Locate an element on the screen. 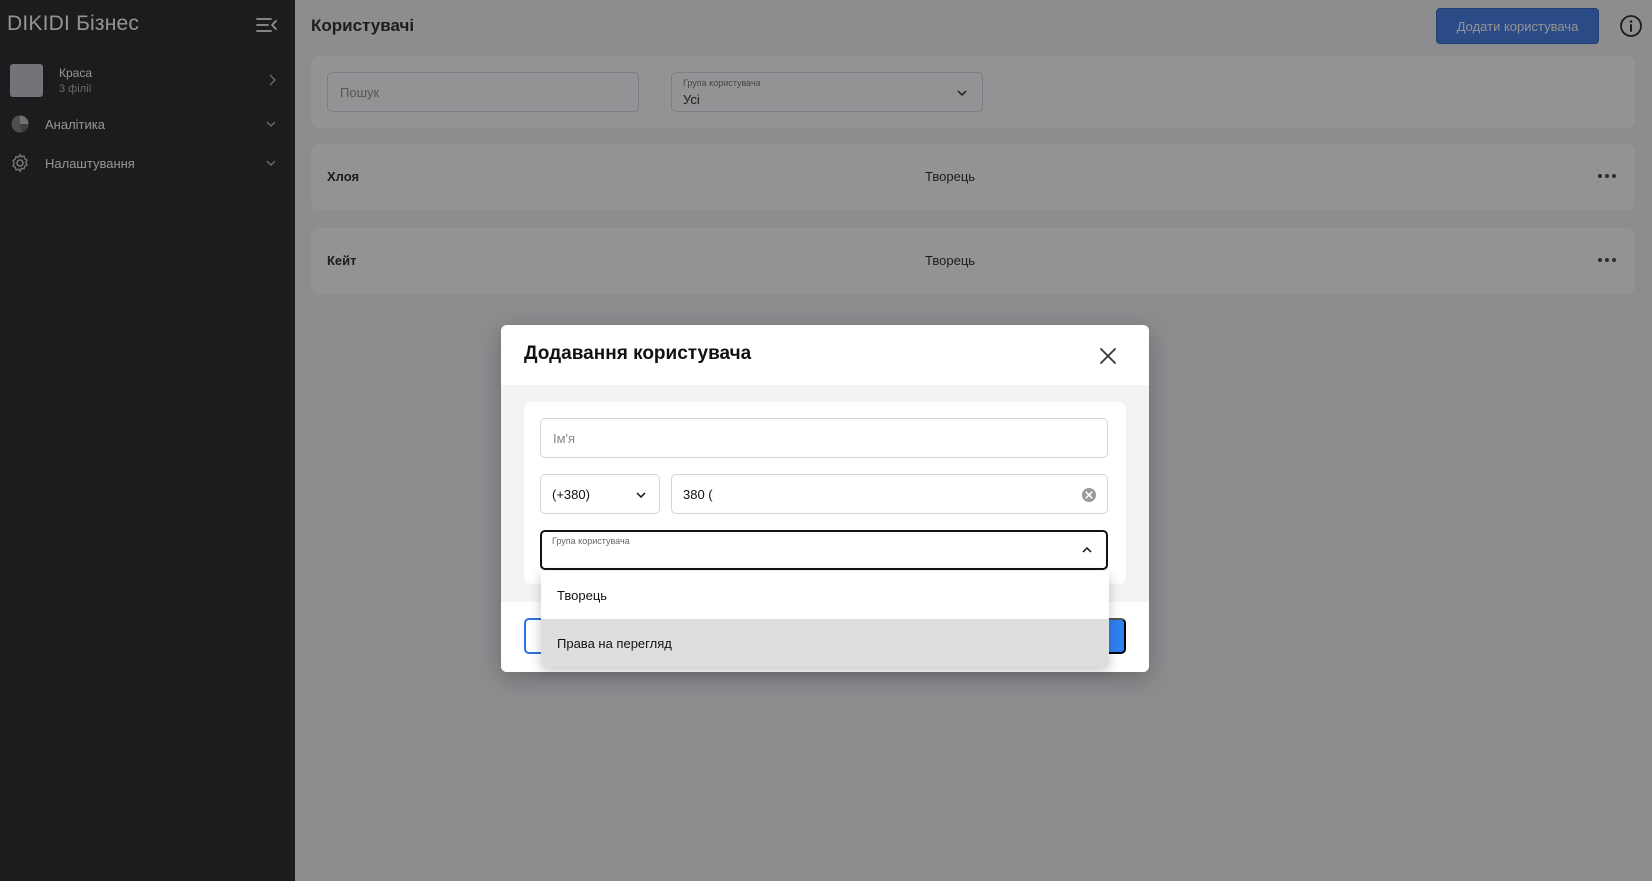 This screenshot has width=1652, height=881. close-icon is located at coordinates (1108, 356).